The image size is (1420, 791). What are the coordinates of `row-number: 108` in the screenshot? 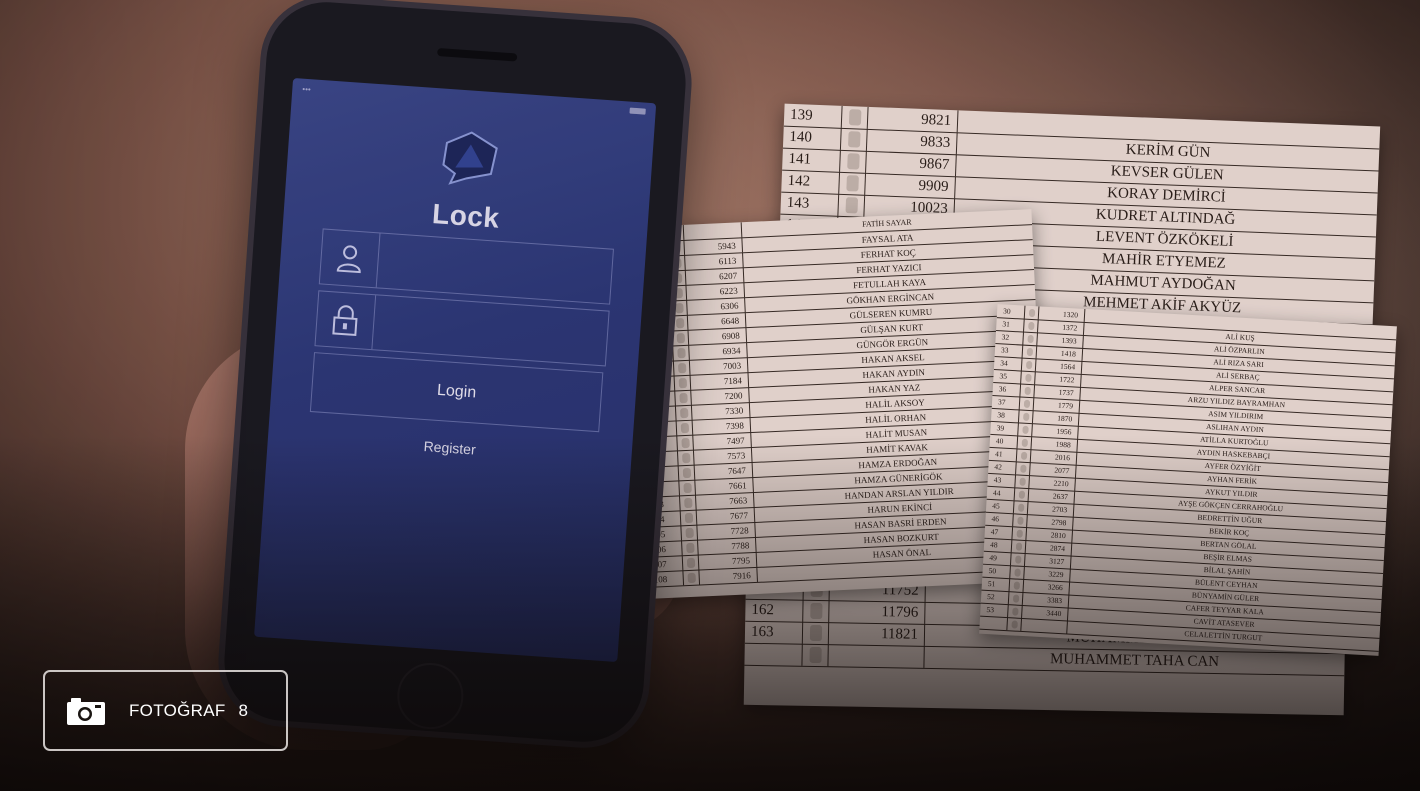 It's located at (666, 578).